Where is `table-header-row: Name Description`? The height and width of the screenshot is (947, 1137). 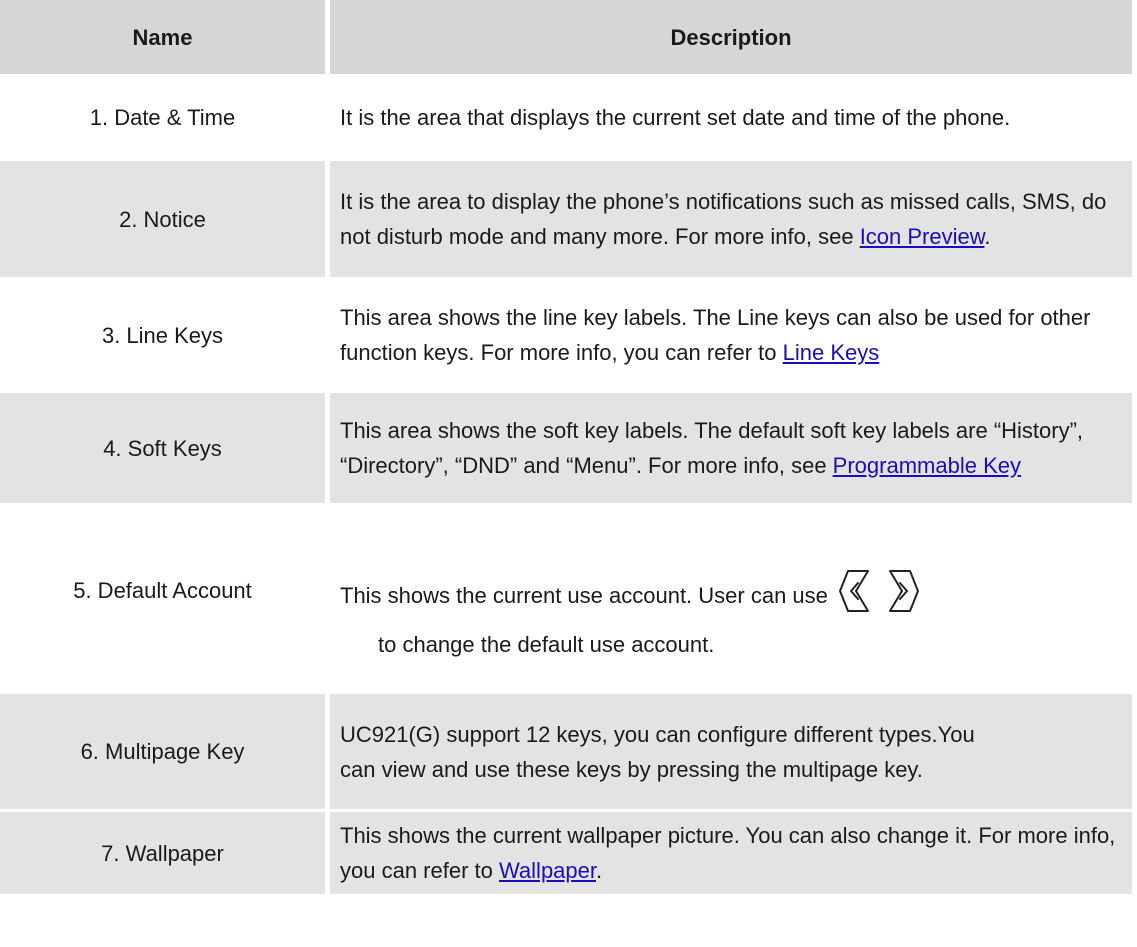 table-header-row: Name Description is located at coordinates (568, 38).